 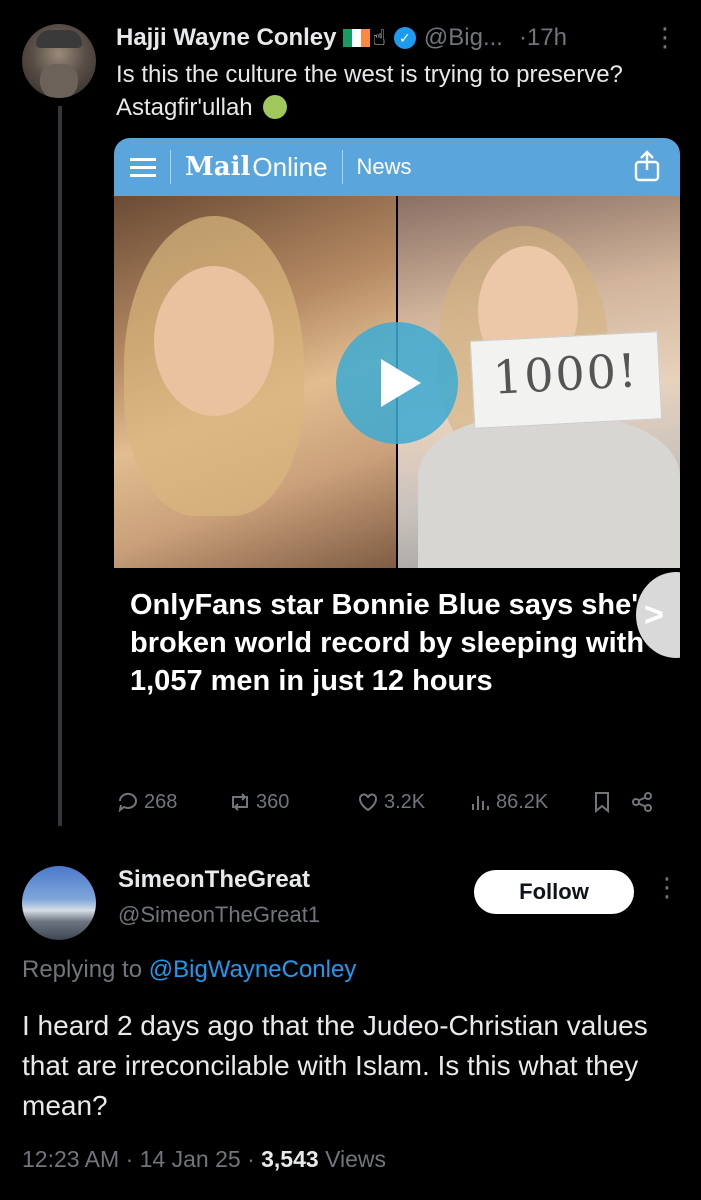 I want to click on replying-to: Replying to @BigWayneConley, so click(x=189, y=970).